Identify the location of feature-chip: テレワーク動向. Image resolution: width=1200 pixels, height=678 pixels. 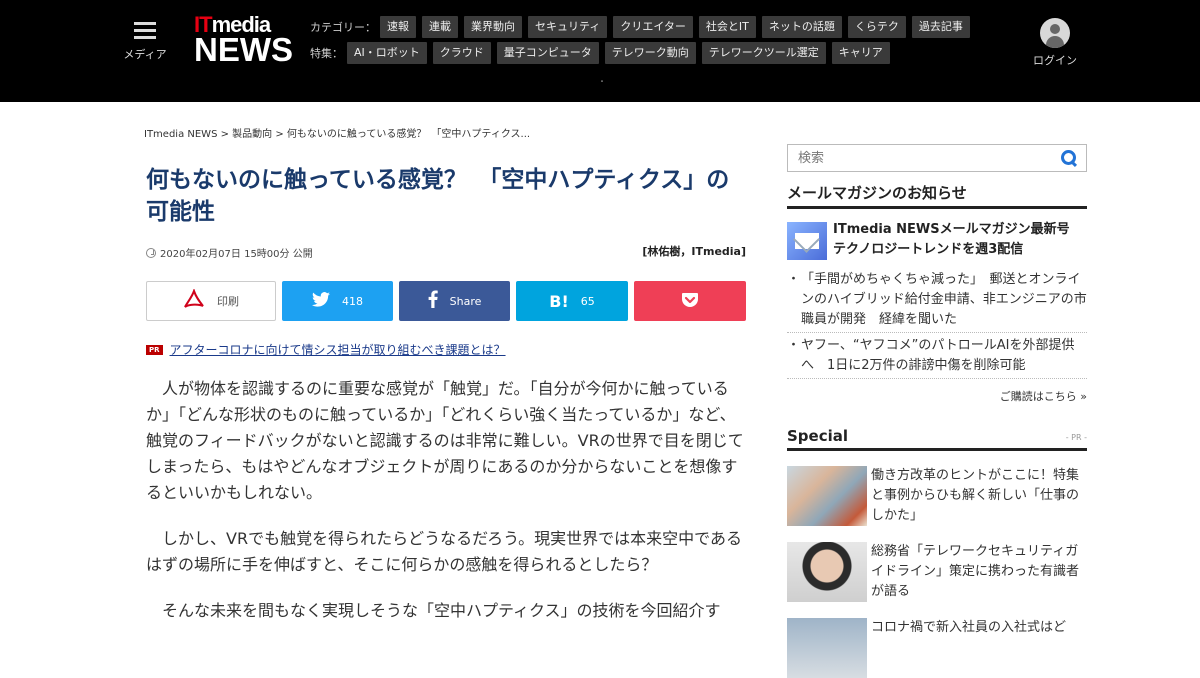
(650, 53).